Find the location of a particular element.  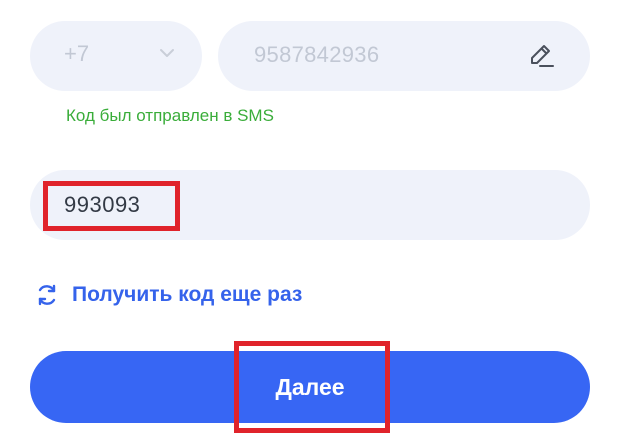

resend-code-label: Получить код еще раз is located at coordinates (187, 294).